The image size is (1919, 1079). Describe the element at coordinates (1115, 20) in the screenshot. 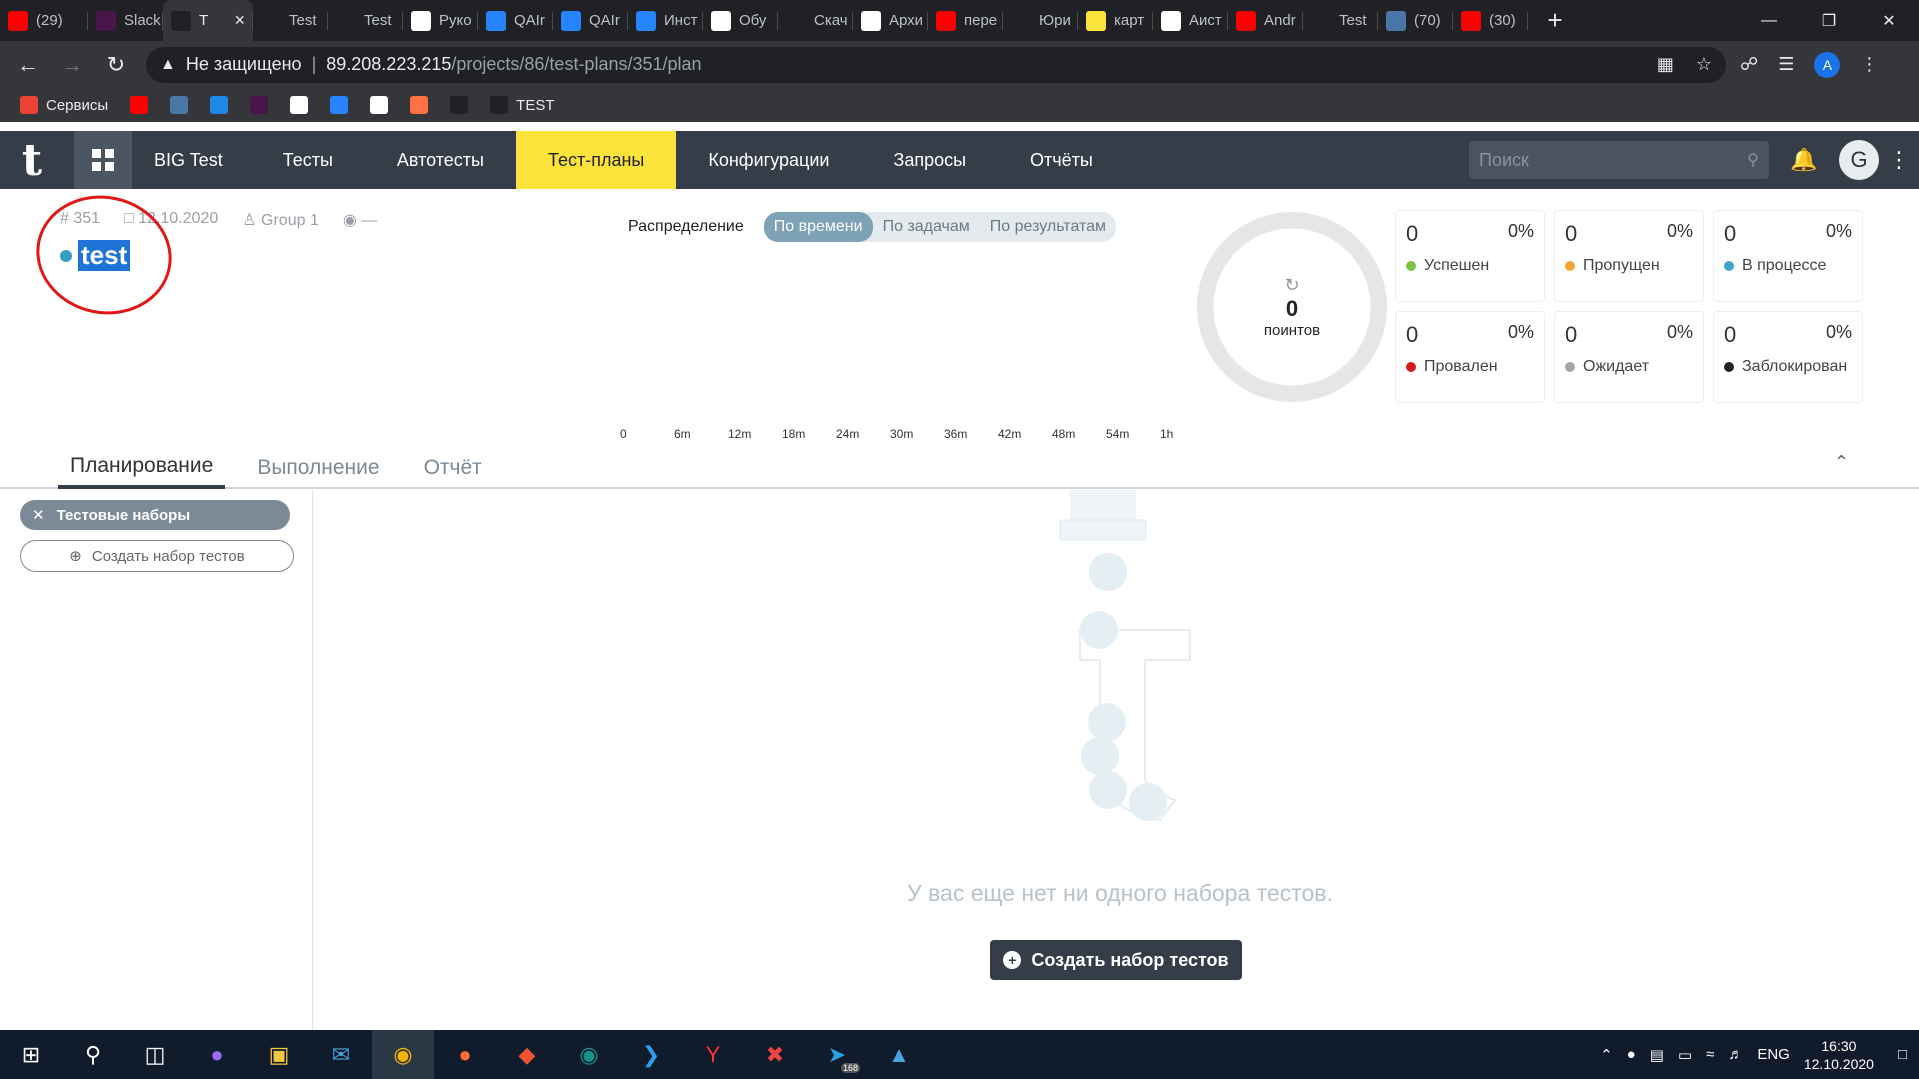

I see `browser-tab: карт` at that location.